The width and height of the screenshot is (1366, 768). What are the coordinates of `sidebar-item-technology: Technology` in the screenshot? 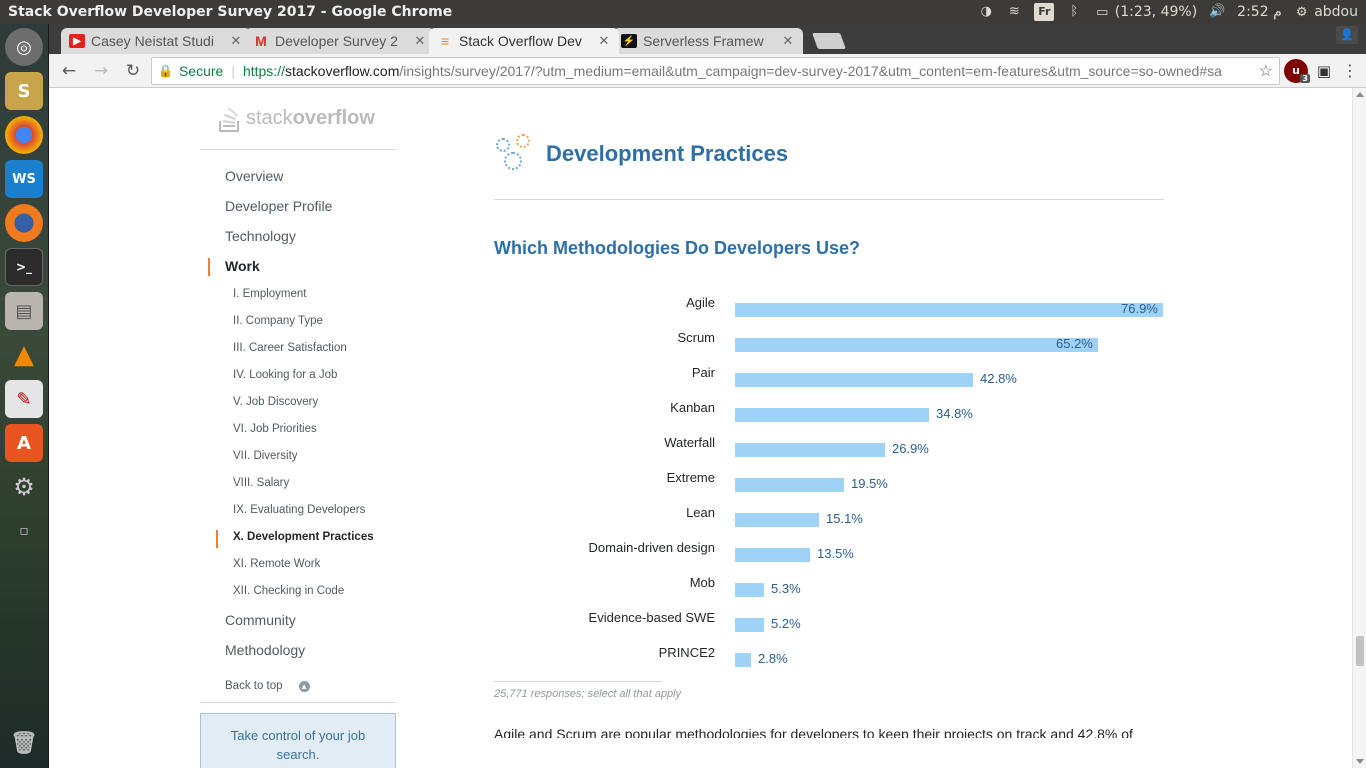 It's located at (298, 237).